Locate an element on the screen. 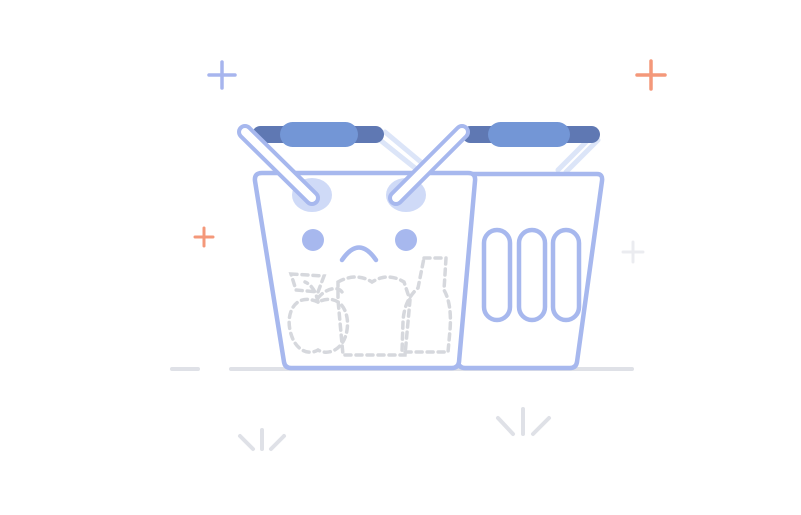 This screenshot has width=801, height=515. basket-back is located at coordinates (528, 271).